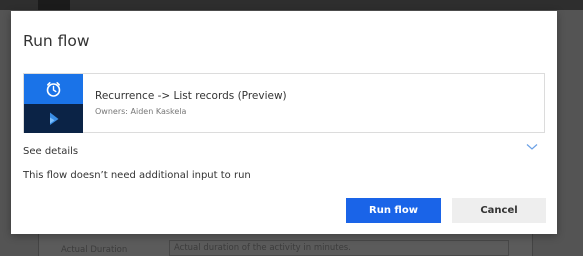 The height and width of the screenshot is (256, 583). I want to click on dynamics-action-tile, so click(53, 118).